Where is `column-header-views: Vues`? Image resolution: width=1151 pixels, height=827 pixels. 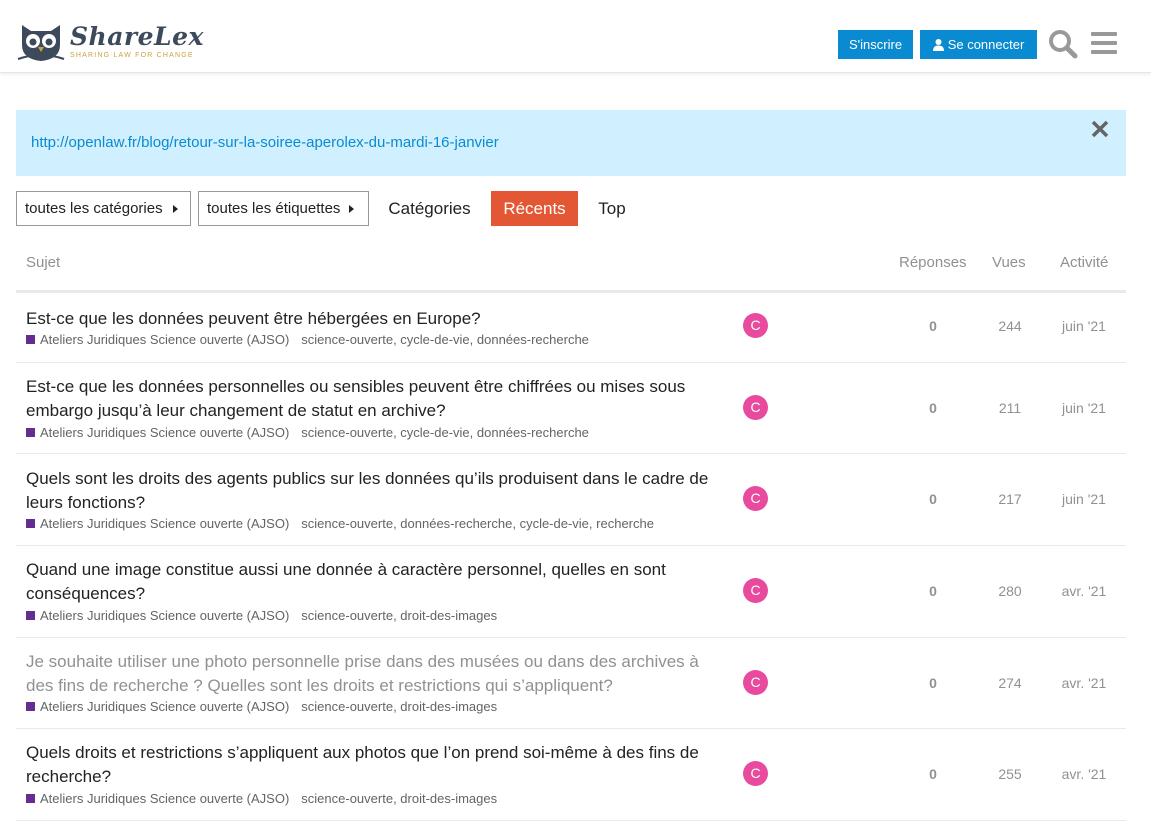 column-header-views: Vues is located at coordinates (1009, 262).